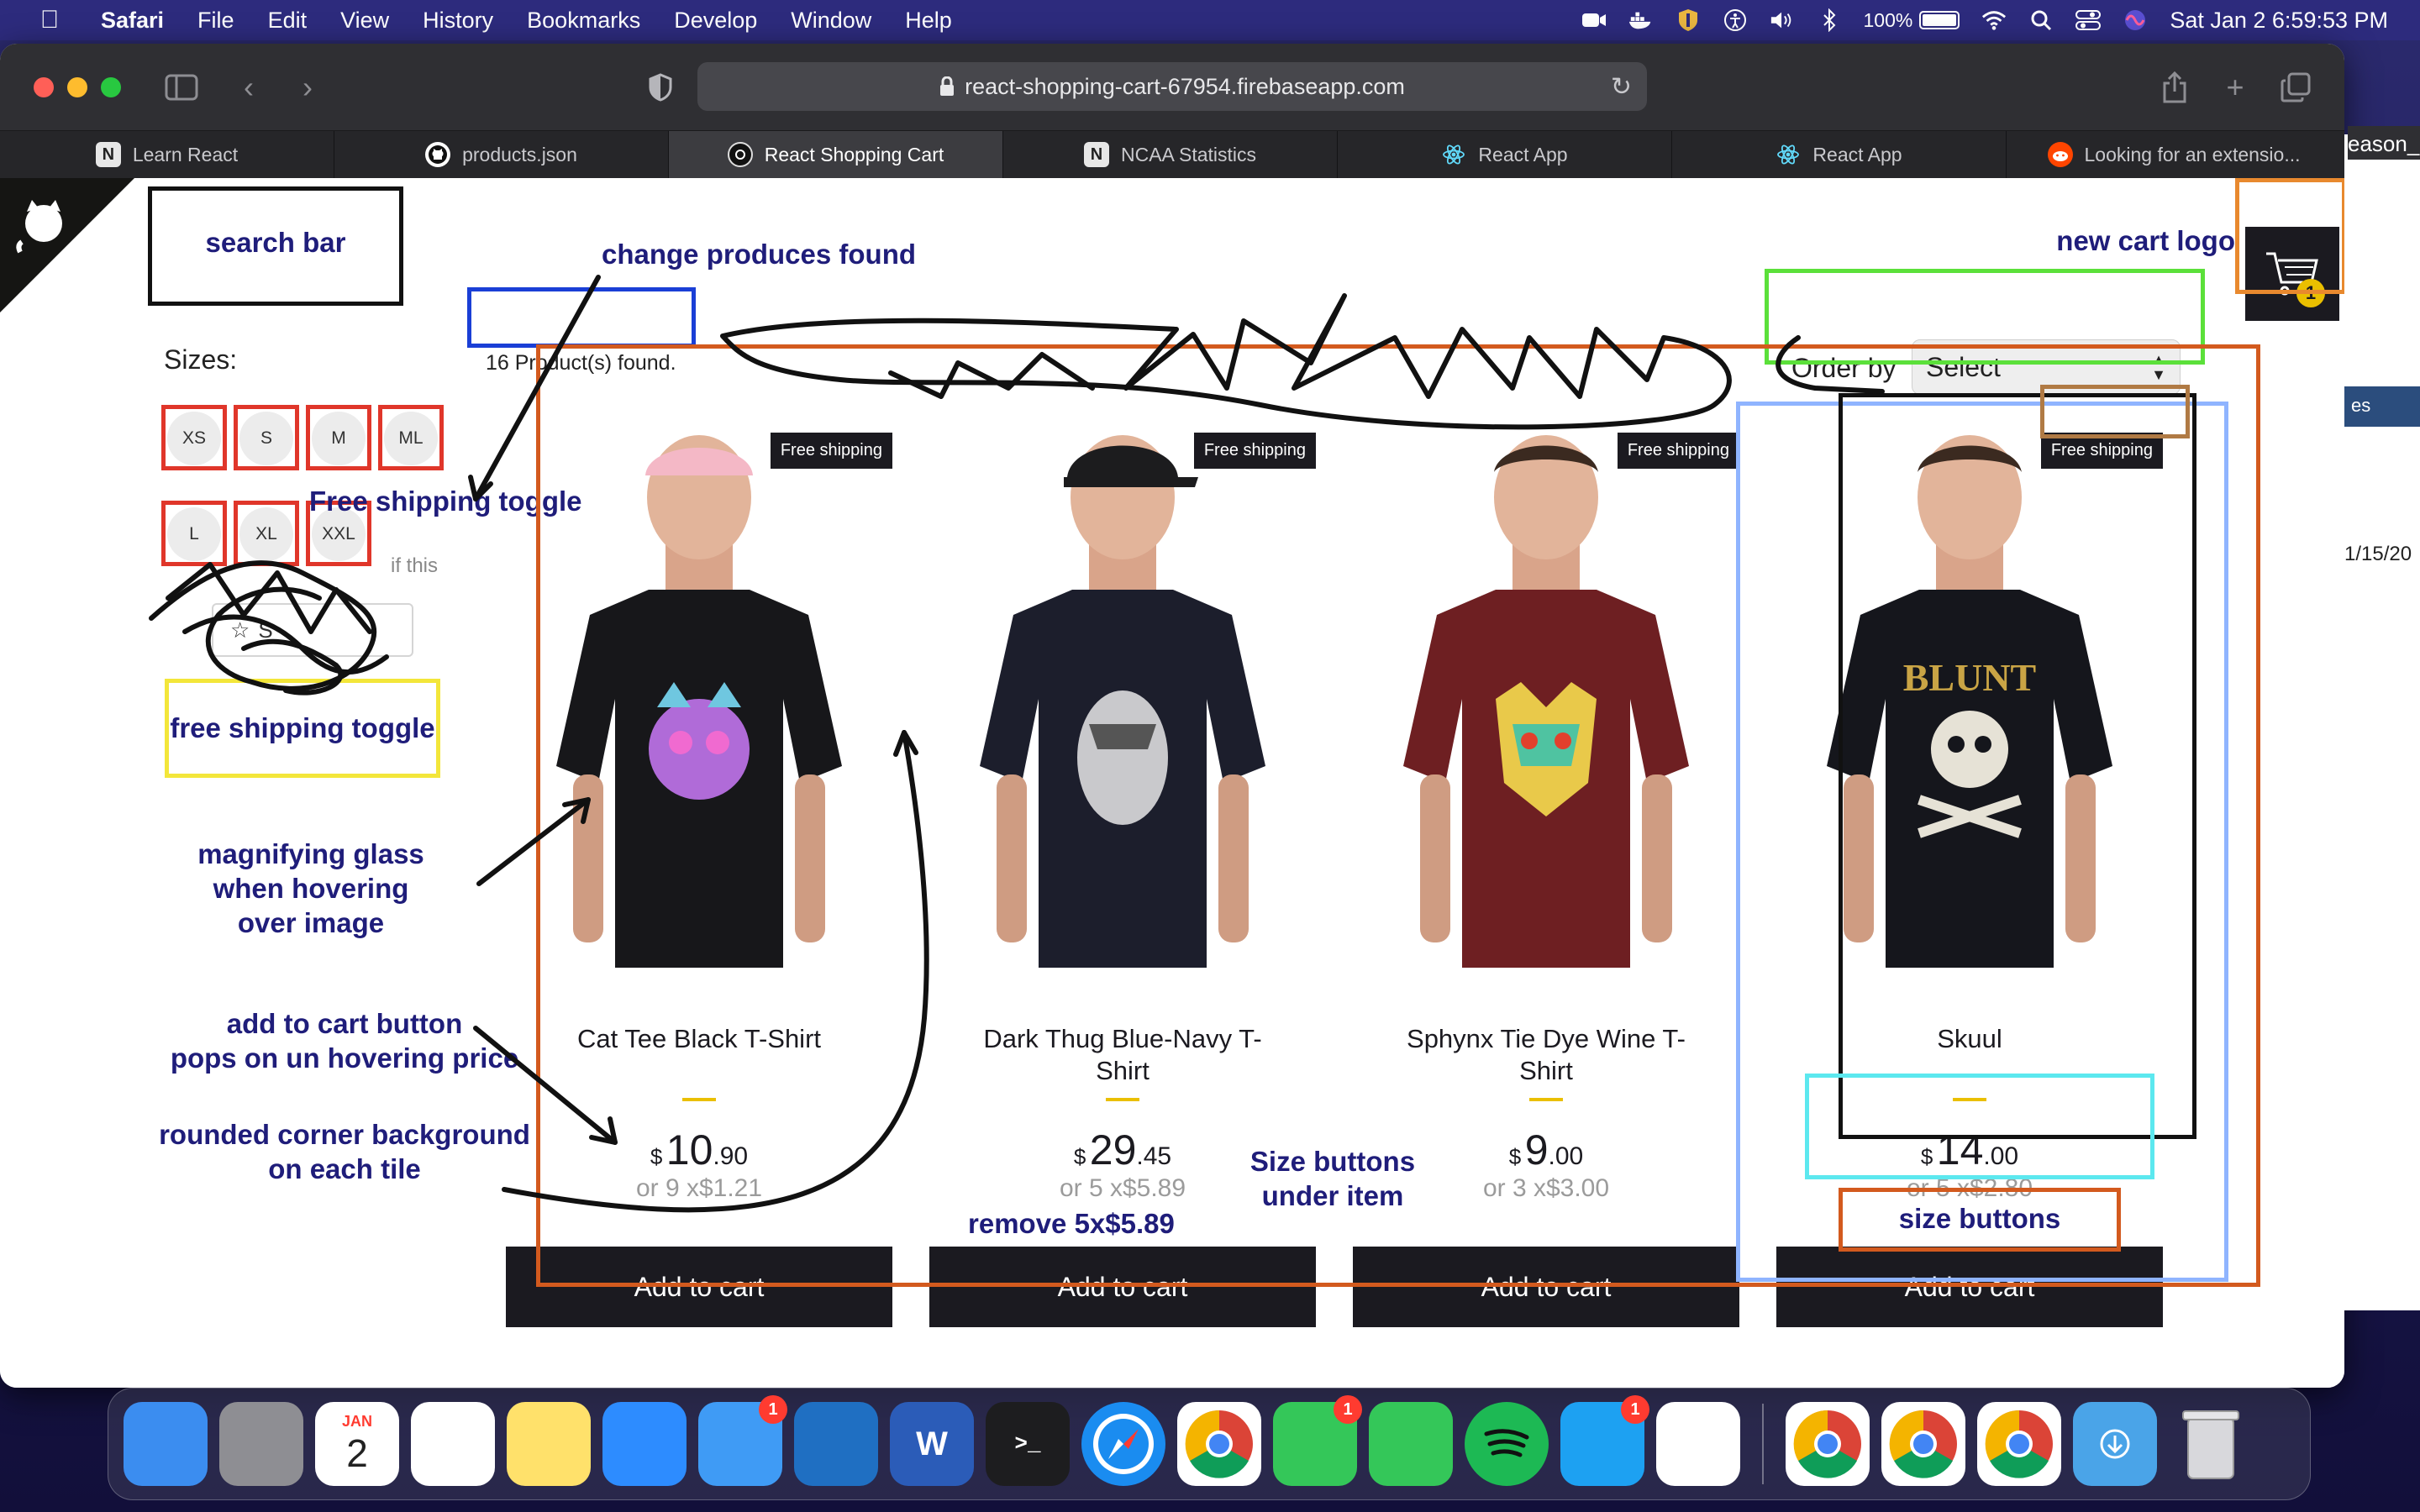 This screenshot has height=1512, width=2420. What do you see at coordinates (836, 1444) in the screenshot?
I see `vscode-icon` at bounding box center [836, 1444].